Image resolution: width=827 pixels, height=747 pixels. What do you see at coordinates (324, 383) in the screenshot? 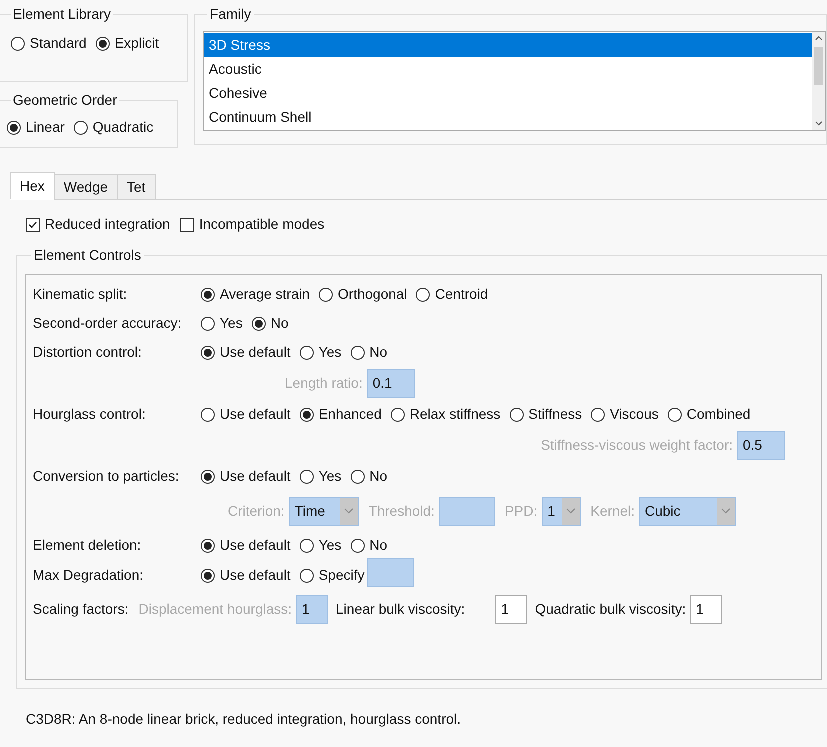
I see `field-label: Length ratio:` at bounding box center [324, 383].